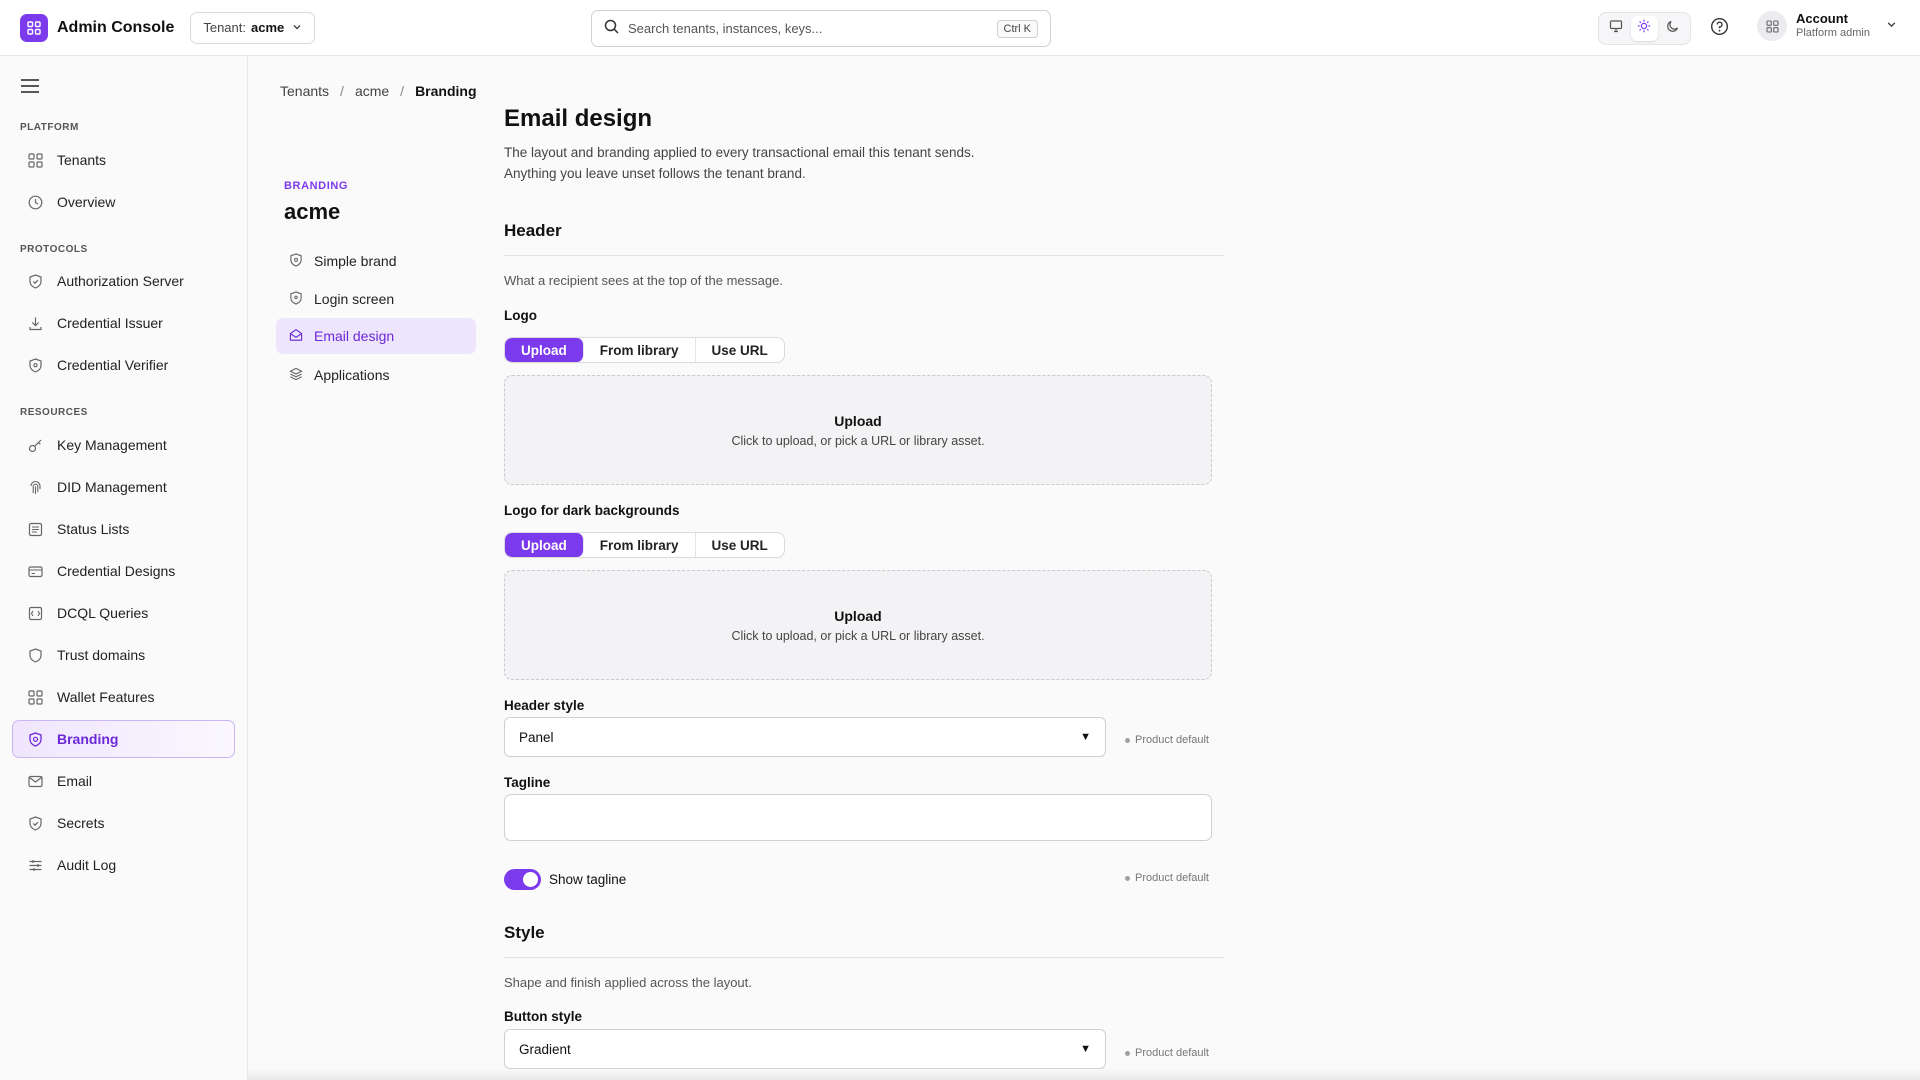  I want to click on breadcrumb-tenants: Tenants, so click(304, 91).